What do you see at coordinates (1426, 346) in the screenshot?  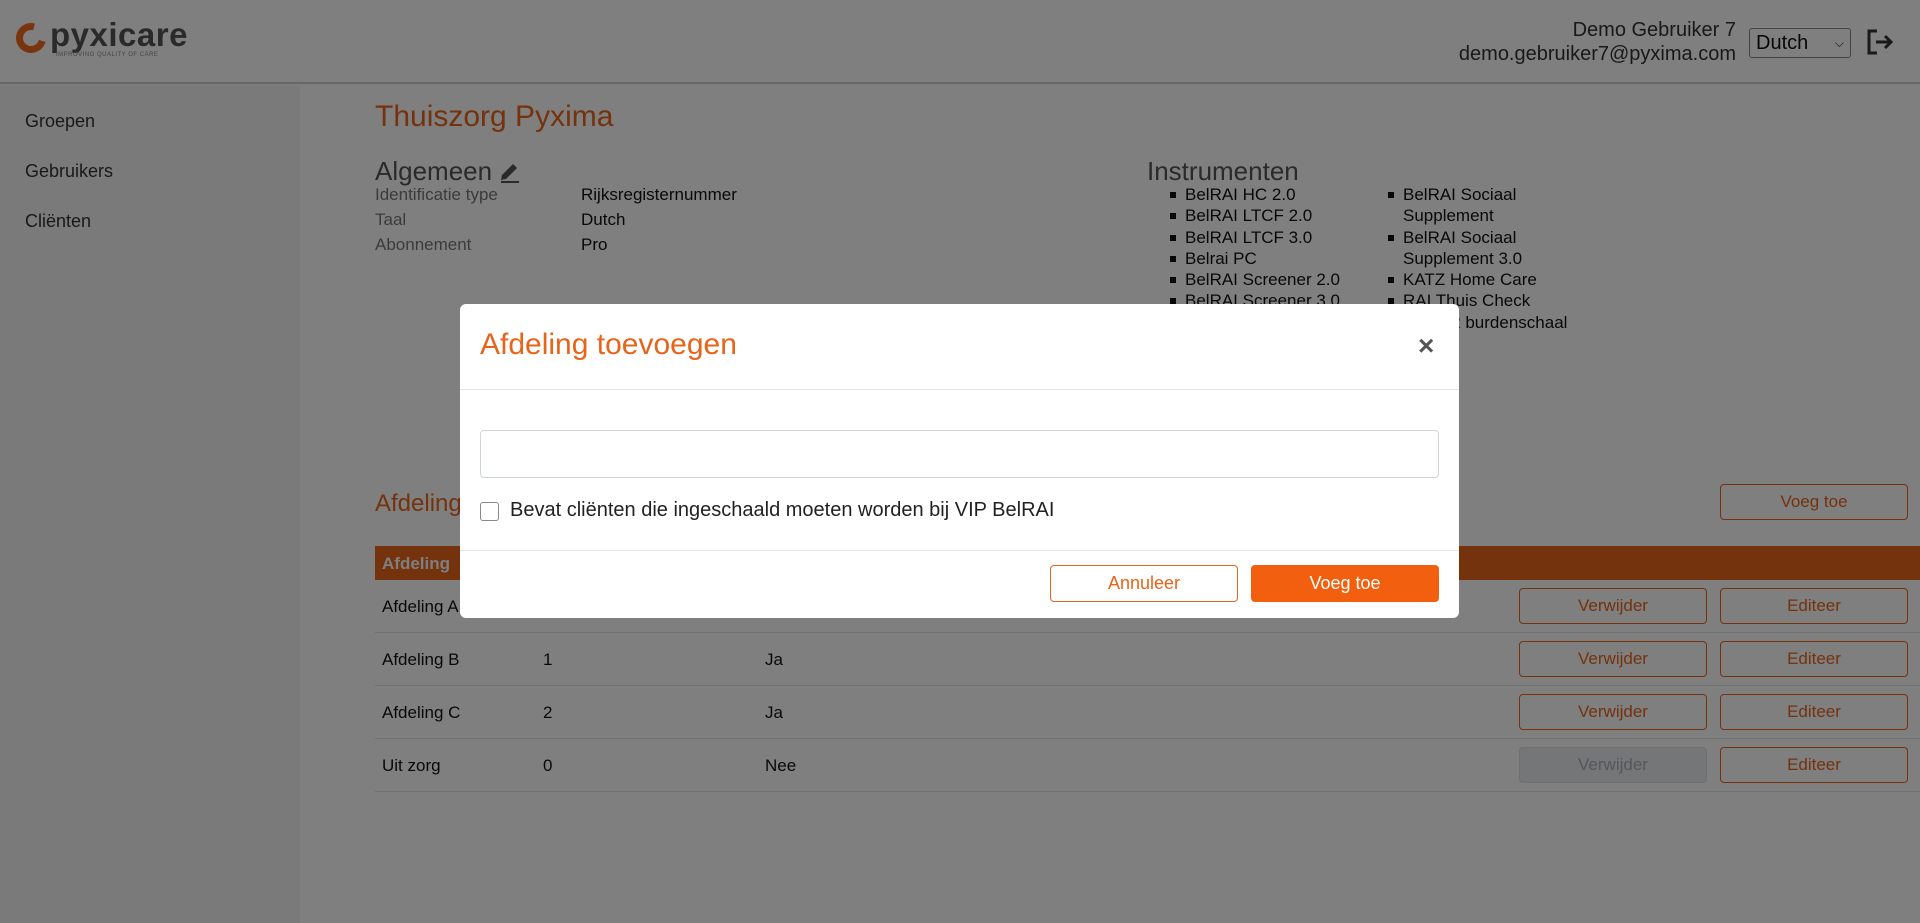 I see `close-icon: ×` at bounding box center [1426, 346].